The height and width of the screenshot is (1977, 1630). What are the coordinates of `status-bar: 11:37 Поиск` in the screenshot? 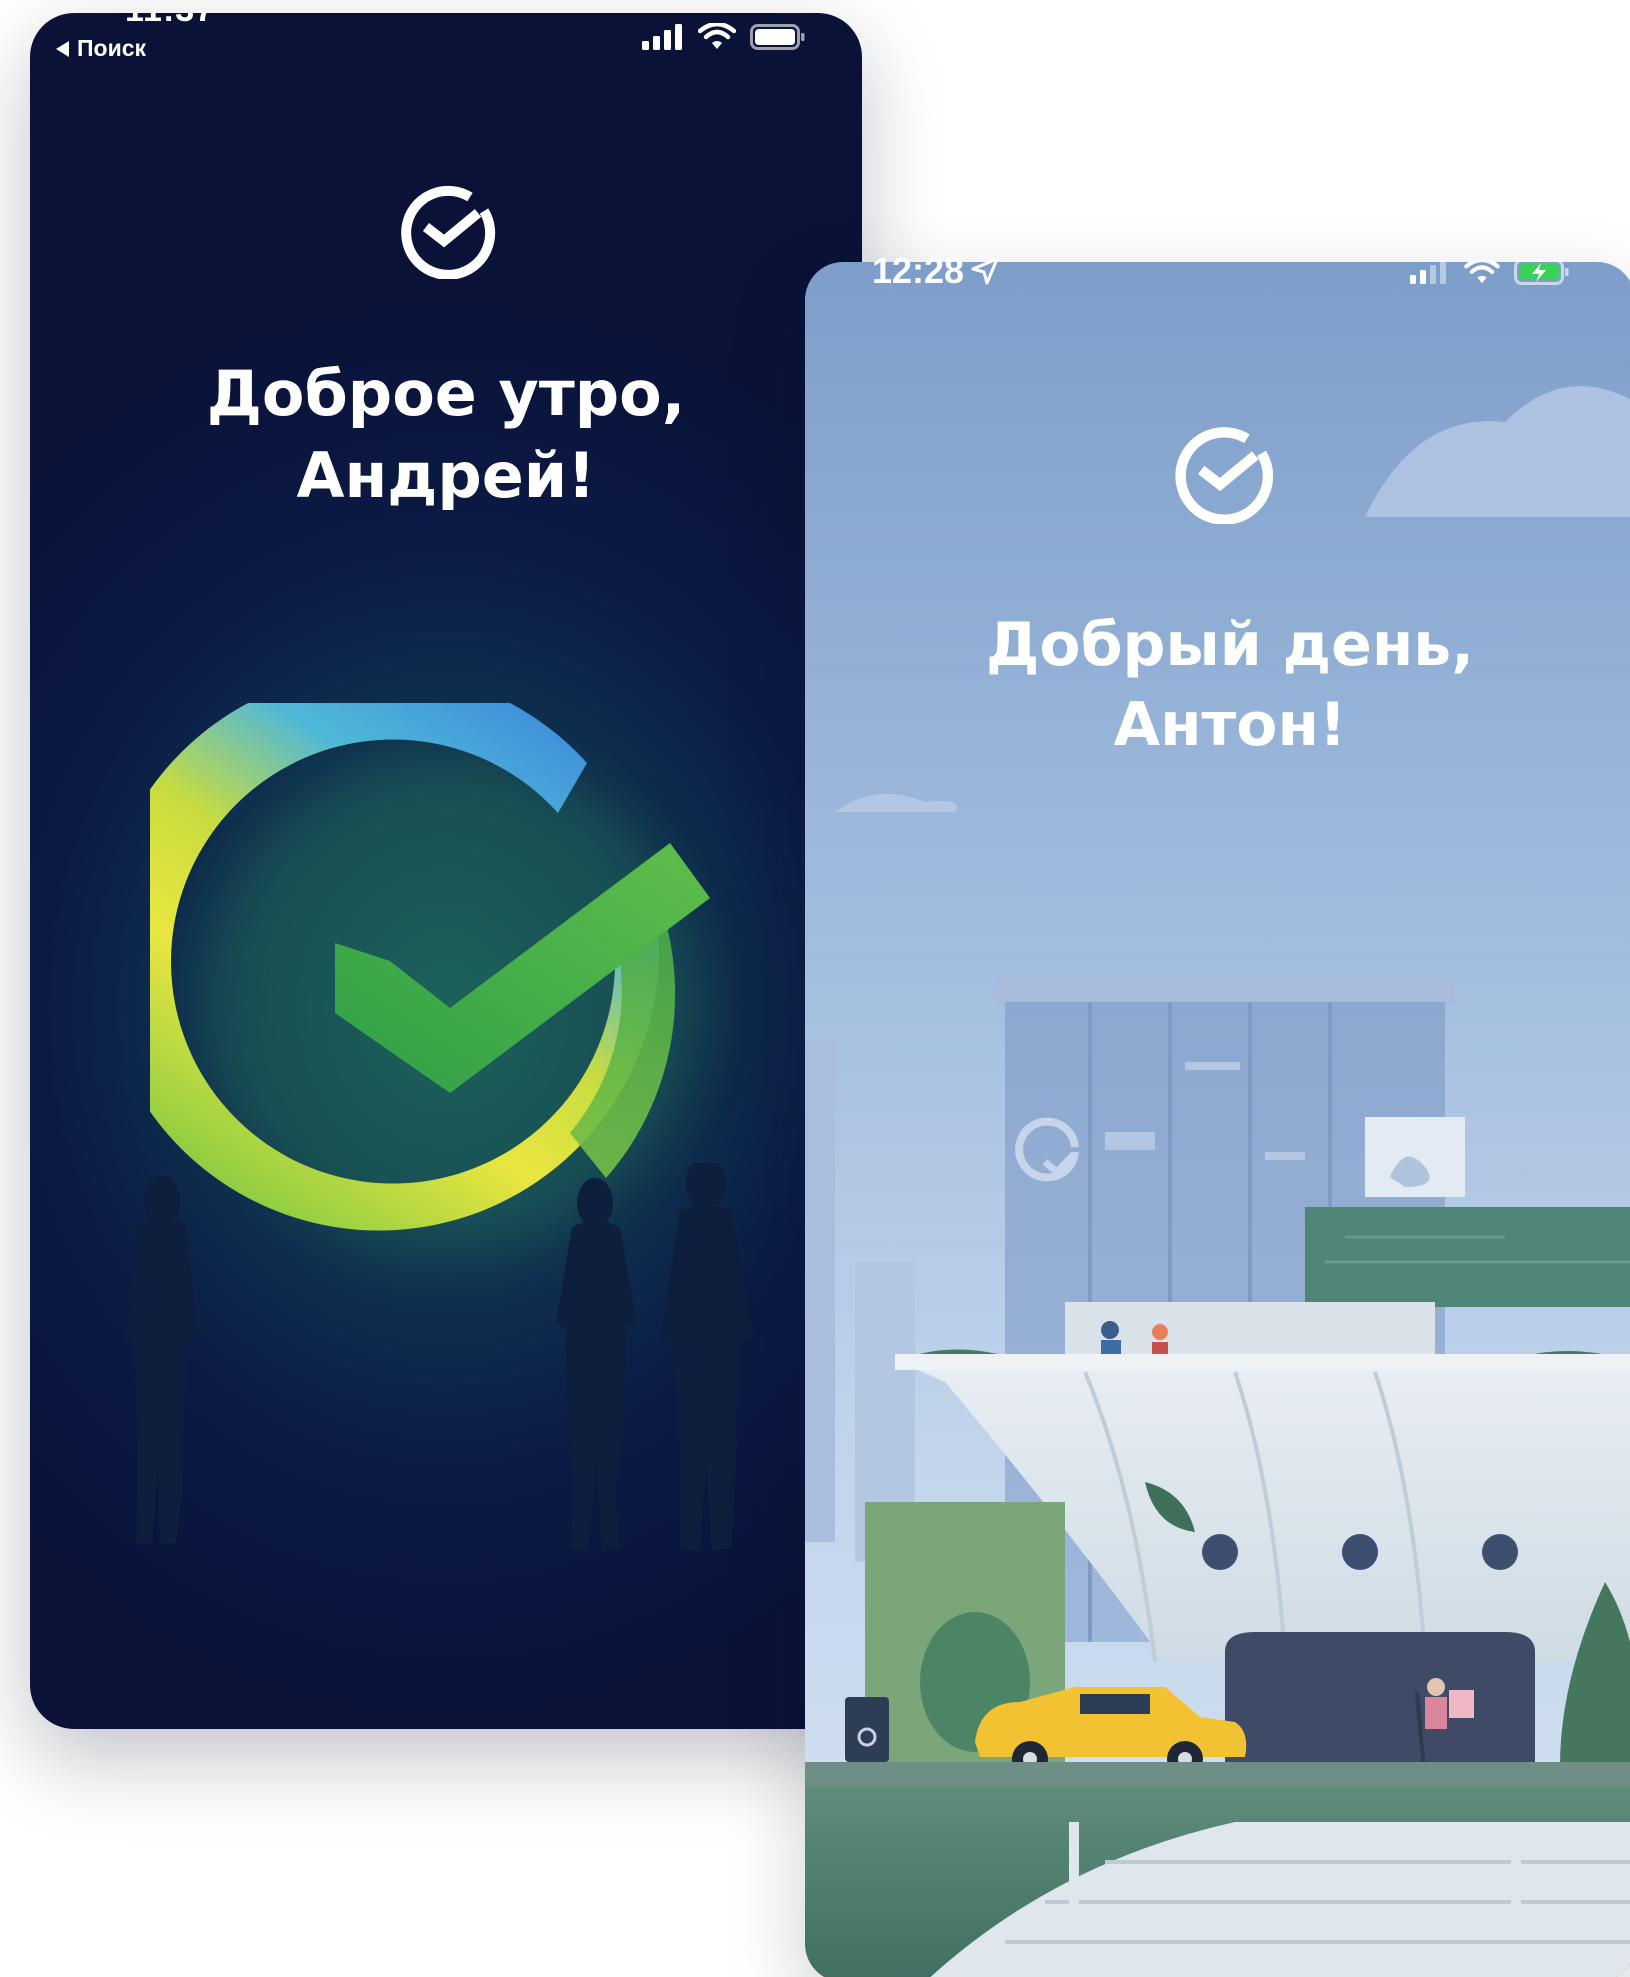 It's located at (446, 48).